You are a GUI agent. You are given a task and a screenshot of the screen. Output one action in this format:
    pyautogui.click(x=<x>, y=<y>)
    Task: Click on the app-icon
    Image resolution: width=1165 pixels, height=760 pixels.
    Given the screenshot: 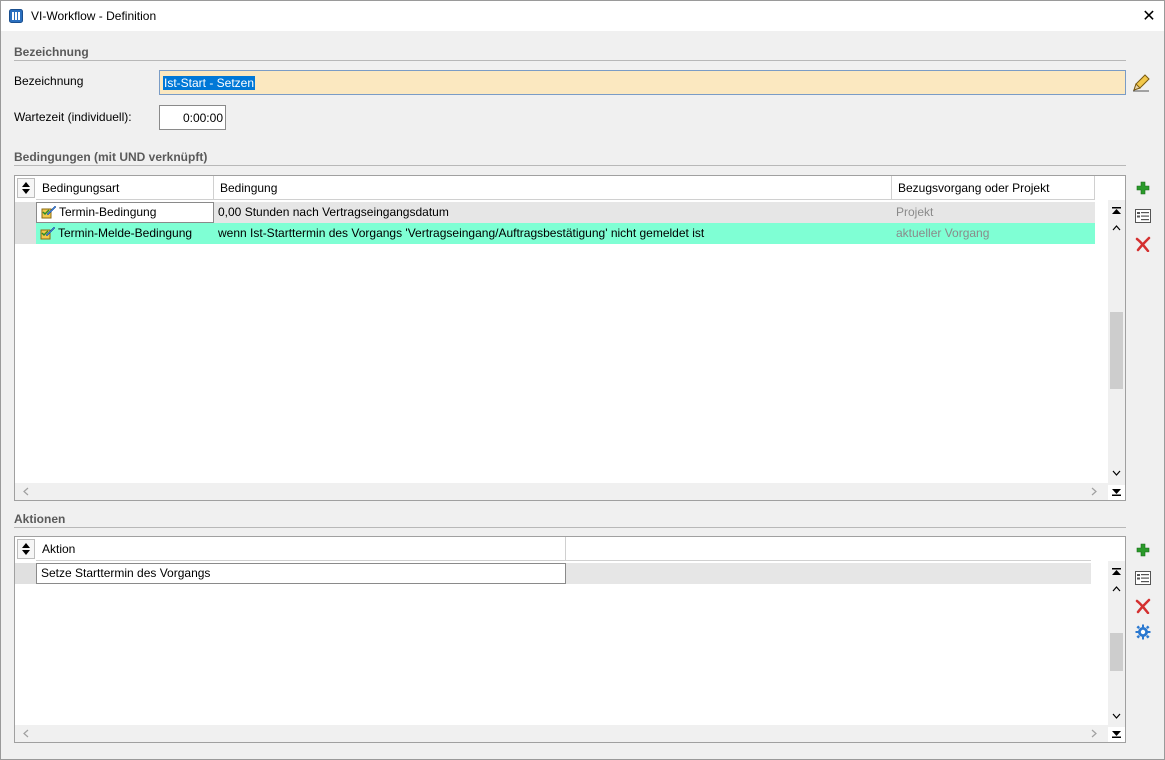 What is the action you would take?
    pyautogui.click(x=16, y=16)
    